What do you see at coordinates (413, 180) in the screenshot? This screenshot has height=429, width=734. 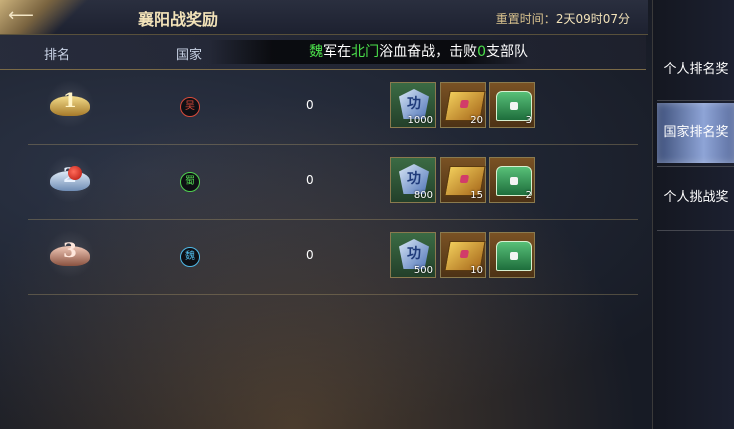 I see `reward-item: 功 800` at bounding box center [413, 180].